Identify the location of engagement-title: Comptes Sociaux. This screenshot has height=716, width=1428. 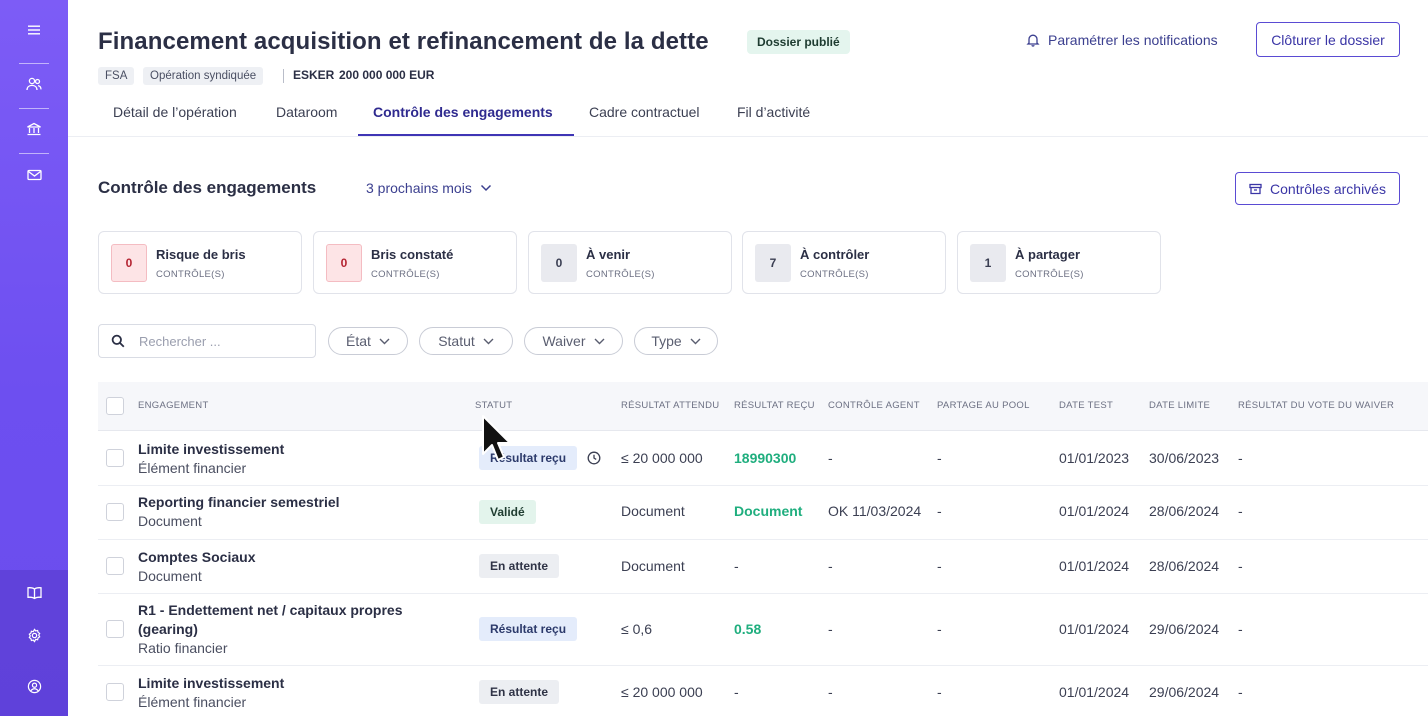
(196, 557).